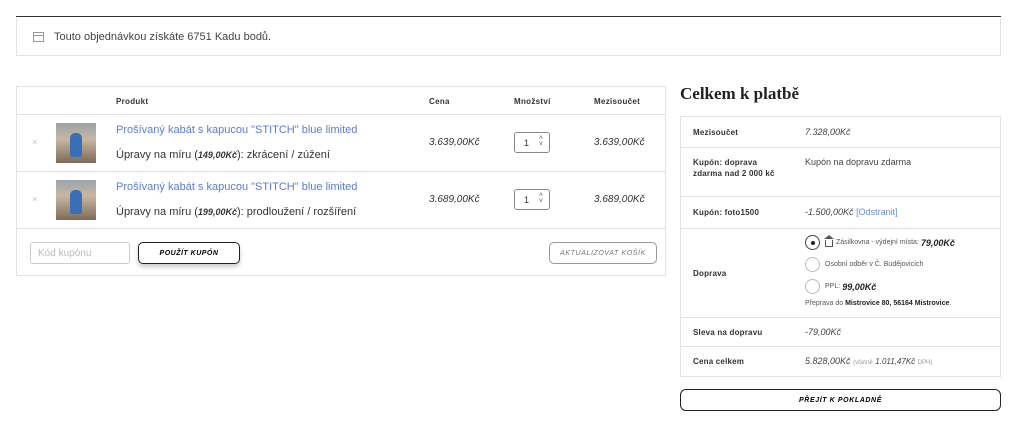 This screenshot has width=1024, height=442. Describe the element at coordinates (454, 199) in the screenshot. I see `item-price: 3.689,00Kč` at that location.